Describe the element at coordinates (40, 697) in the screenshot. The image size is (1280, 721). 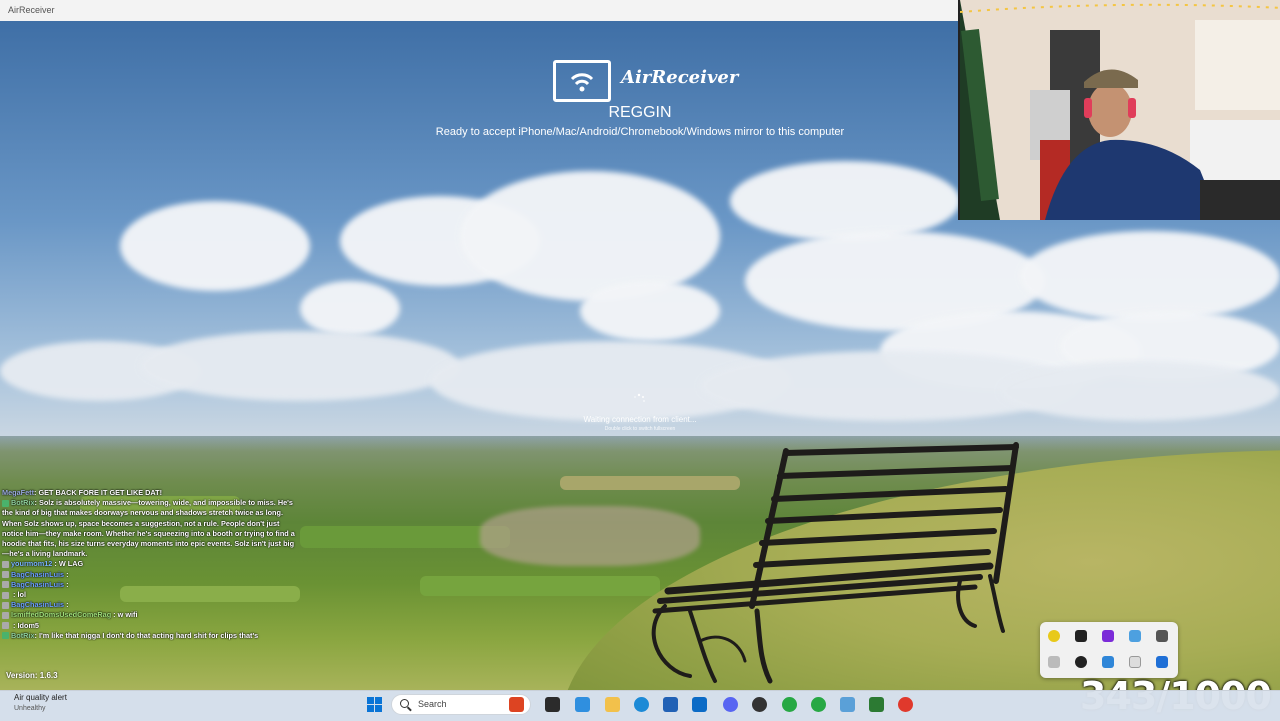
I see `weather-widget-title: Air quality alert` at that location.